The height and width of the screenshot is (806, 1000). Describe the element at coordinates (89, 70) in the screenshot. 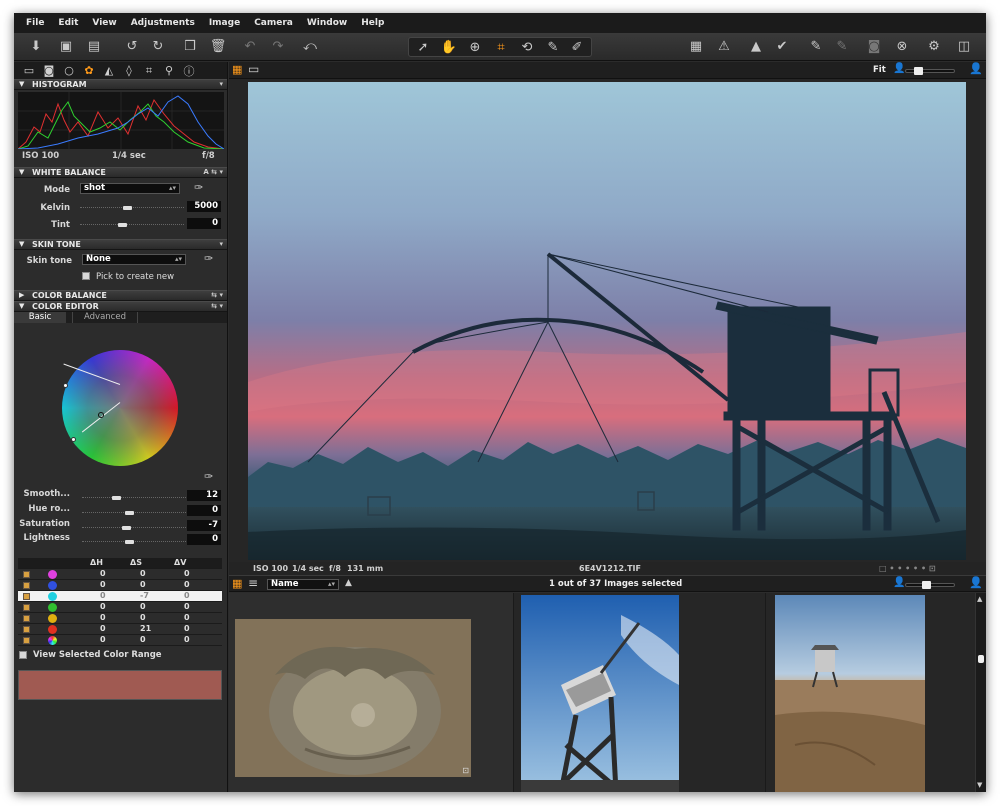

I see `color-tab-icon: ✿` at that location.